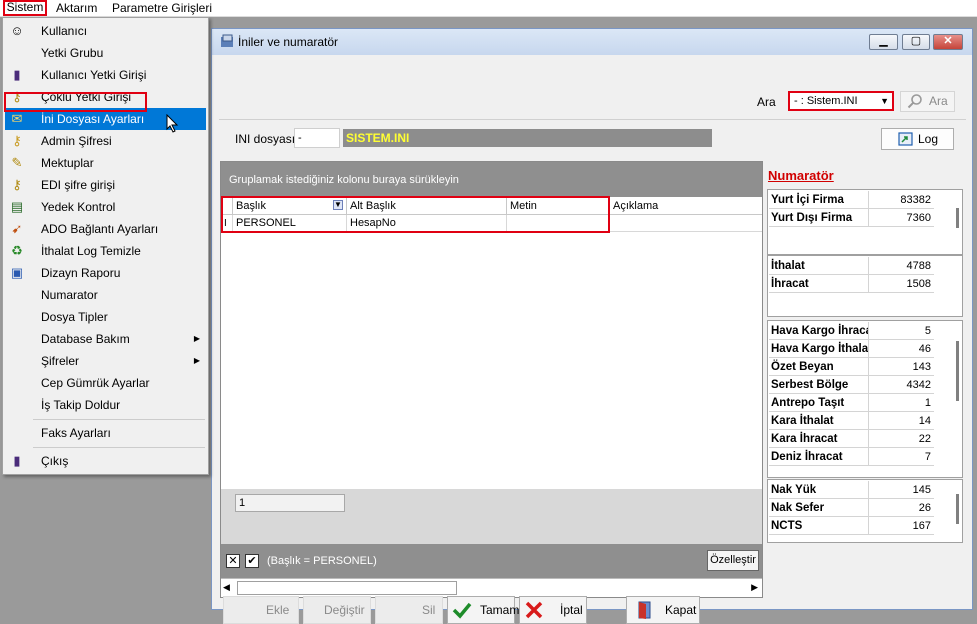  I want to click on submenu-arrow-icon: ▶, so click(196, 360).